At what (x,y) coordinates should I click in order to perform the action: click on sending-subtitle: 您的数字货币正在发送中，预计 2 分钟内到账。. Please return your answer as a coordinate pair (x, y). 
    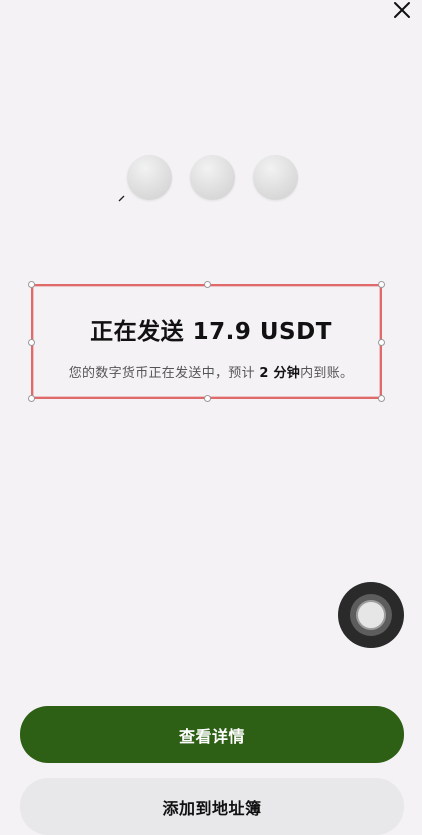
    Looking at the image, I should click on (211, 371).